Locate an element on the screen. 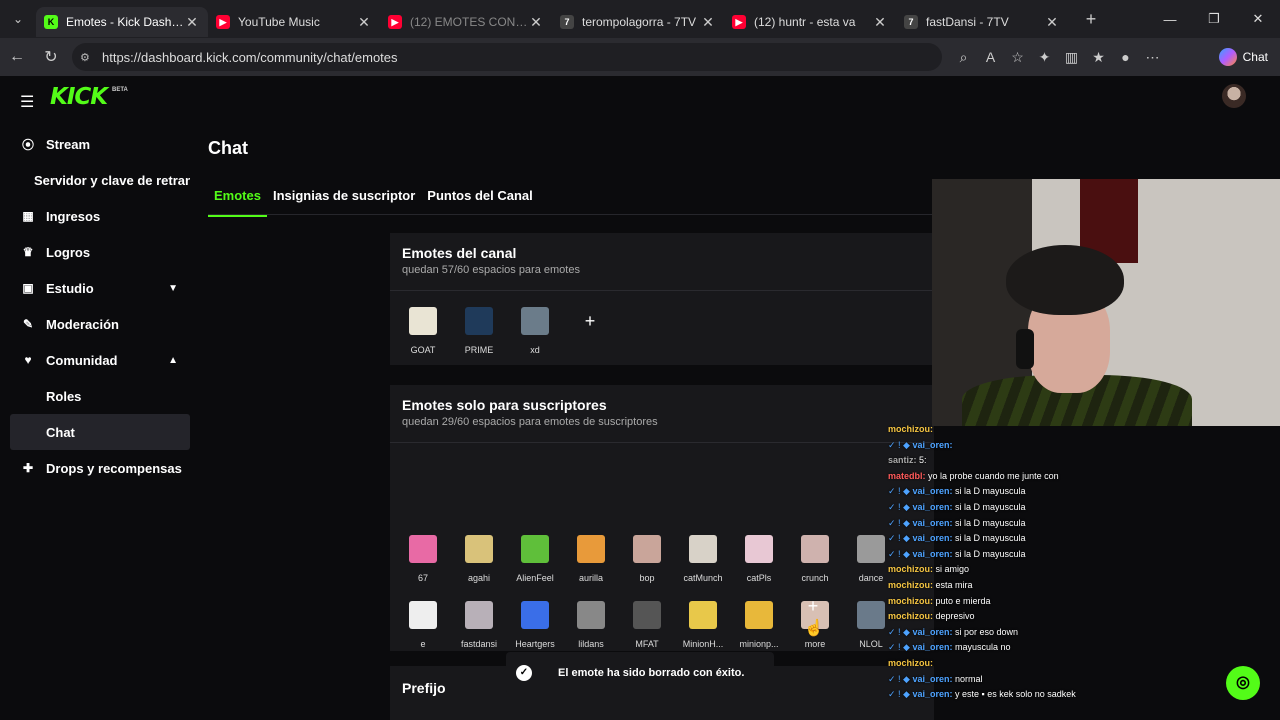  emote-item: catMunch is located at coordinates (703, 559).